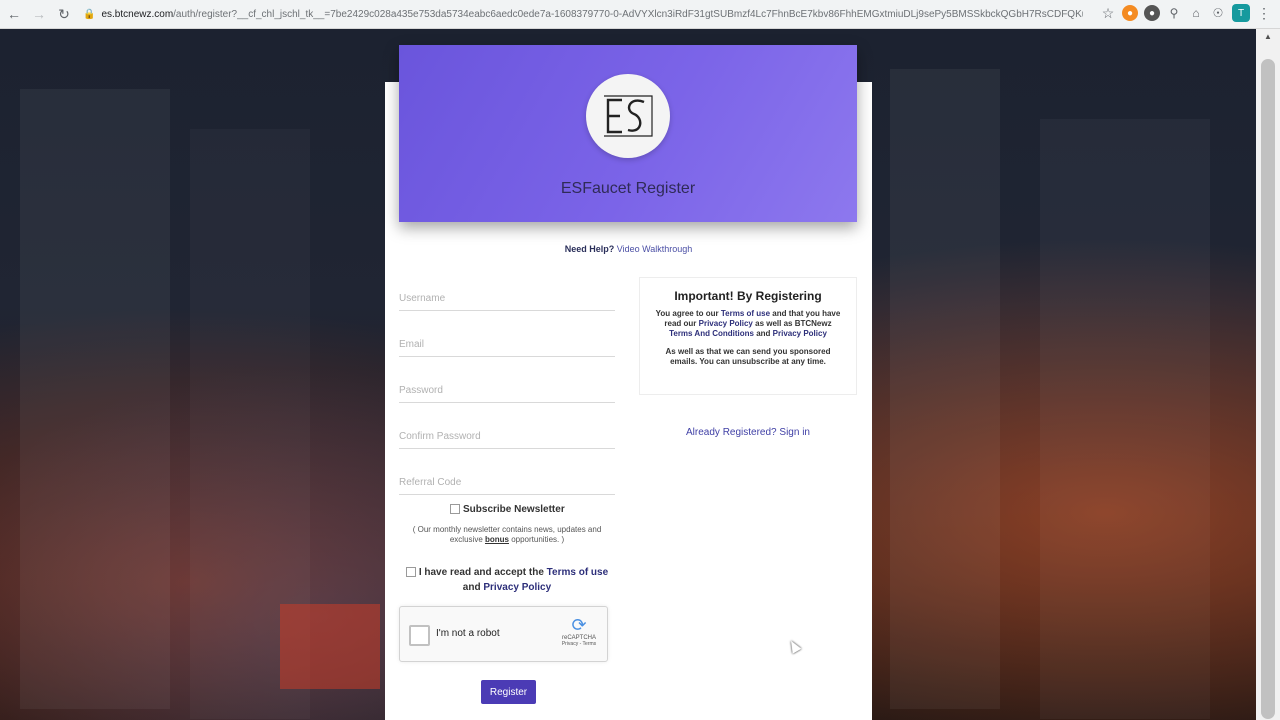 Image resolution: width=1280 pixels, height=720 pixels. What do you see at coordinates (1264, 13) in the screenshot?
I see `browser-menu-icon: ⋮` at bounding box center [1264, 13].